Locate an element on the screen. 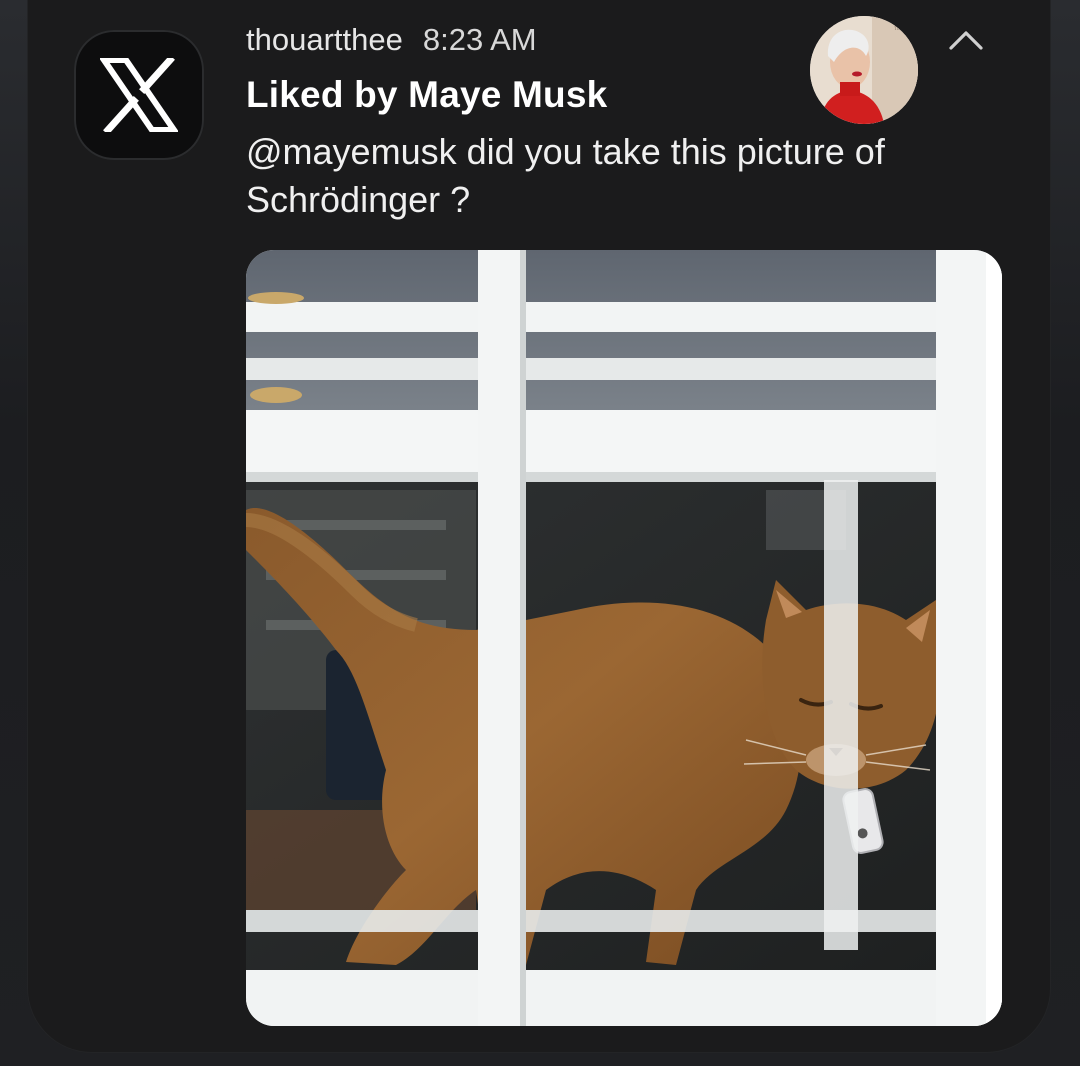 This screenshot has width=1080, height=1066. x-app-icon is located at coordinates (139, 95).